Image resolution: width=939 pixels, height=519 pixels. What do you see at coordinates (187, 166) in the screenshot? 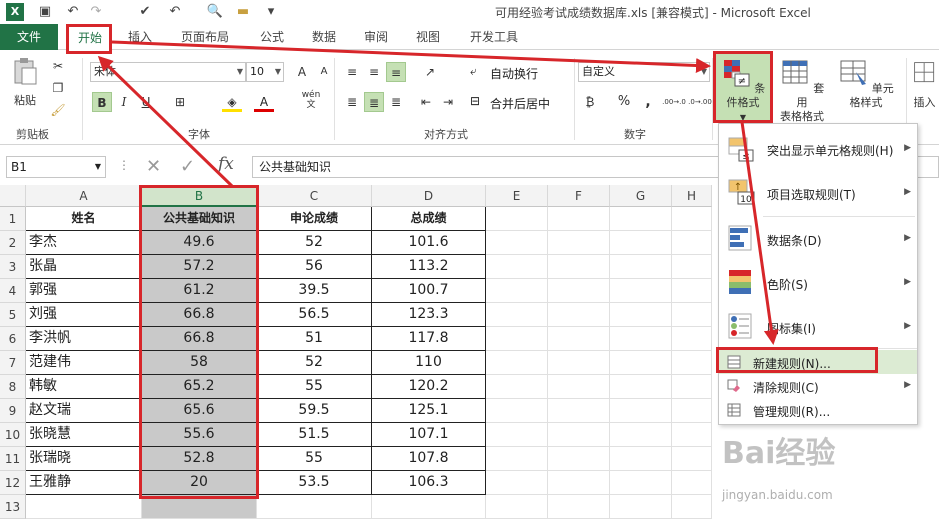
I see `enter-icon: ✓` at bounding box center [187, 166].